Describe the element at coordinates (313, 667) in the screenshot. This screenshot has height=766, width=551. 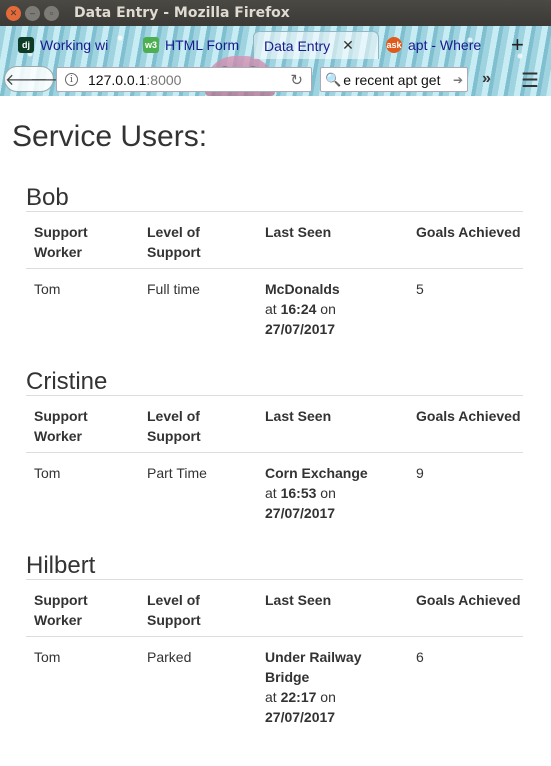
I see `last-seen-place: Under Railway Bridge` at that location.